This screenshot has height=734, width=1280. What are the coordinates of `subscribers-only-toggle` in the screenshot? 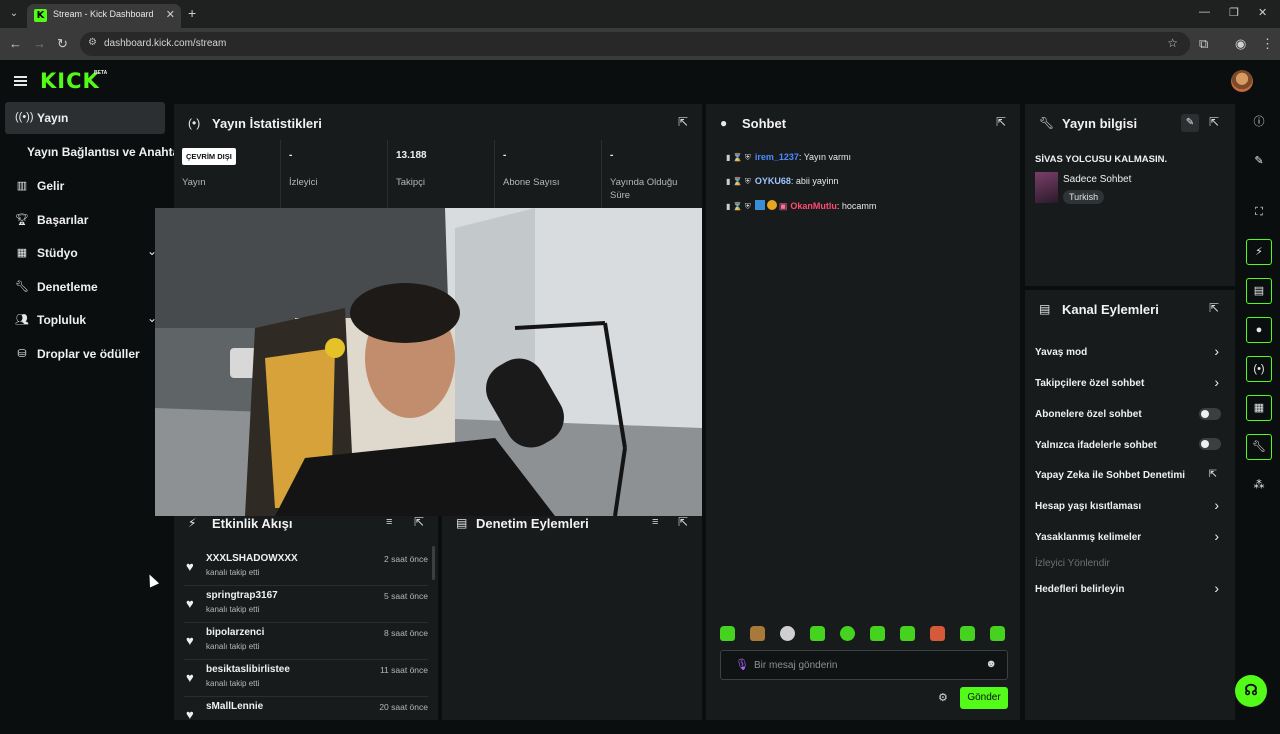 It's located at (1210, 414).